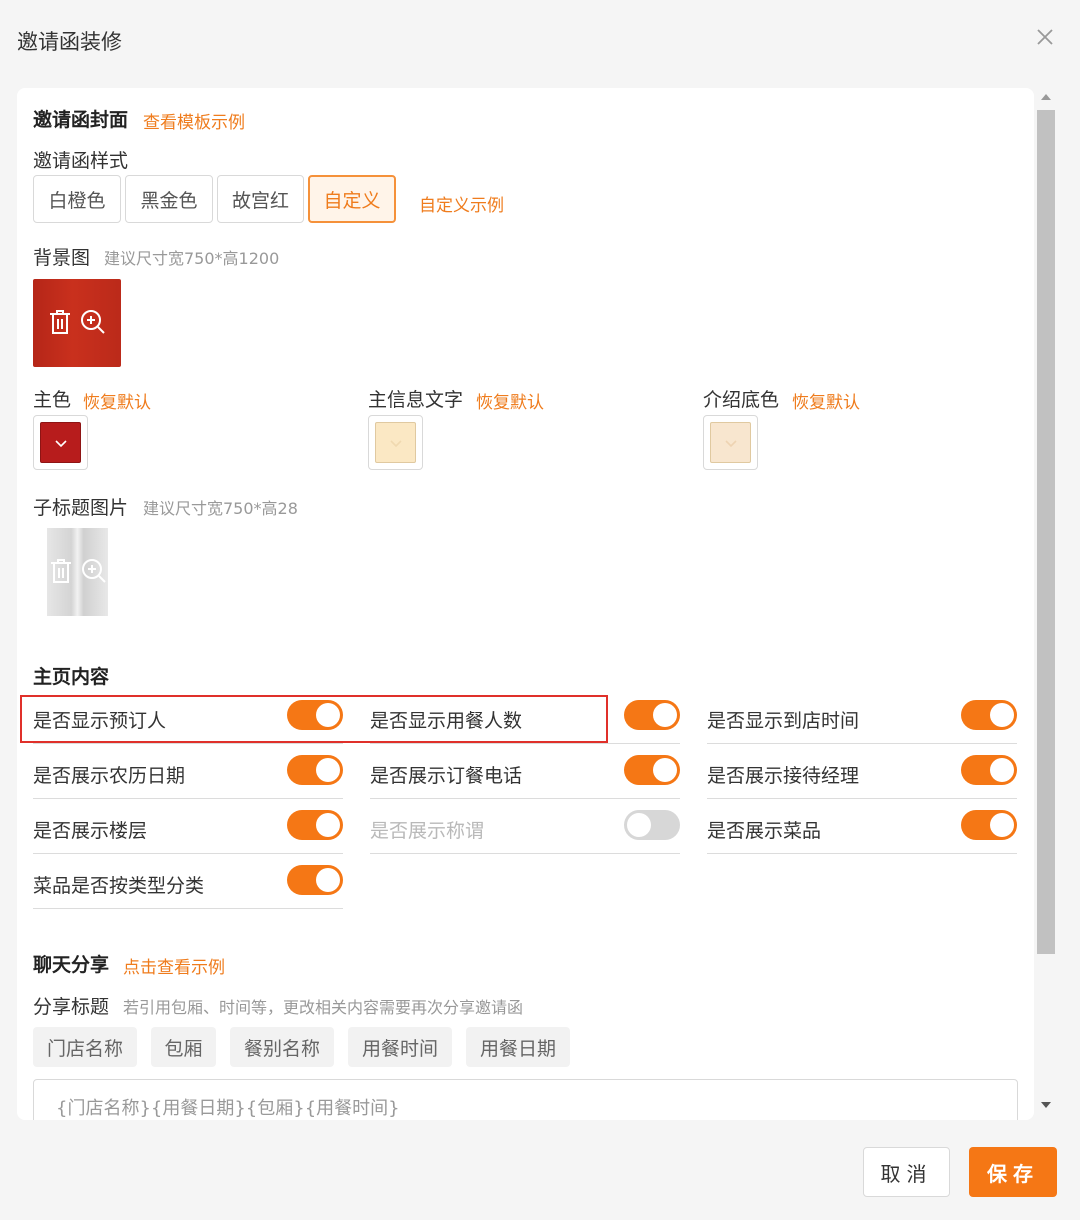 This screenshot has width=1080, height=1220. I want to click on share-title-hint: 若引用包厢、时间等，更改相关内容需要再次分享邀请函, so click(323, 1007).